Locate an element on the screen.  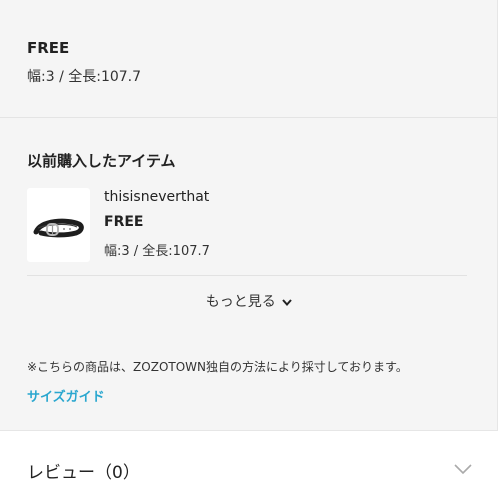
review-label: レビュー（0） is located at coordinates (83, 473).